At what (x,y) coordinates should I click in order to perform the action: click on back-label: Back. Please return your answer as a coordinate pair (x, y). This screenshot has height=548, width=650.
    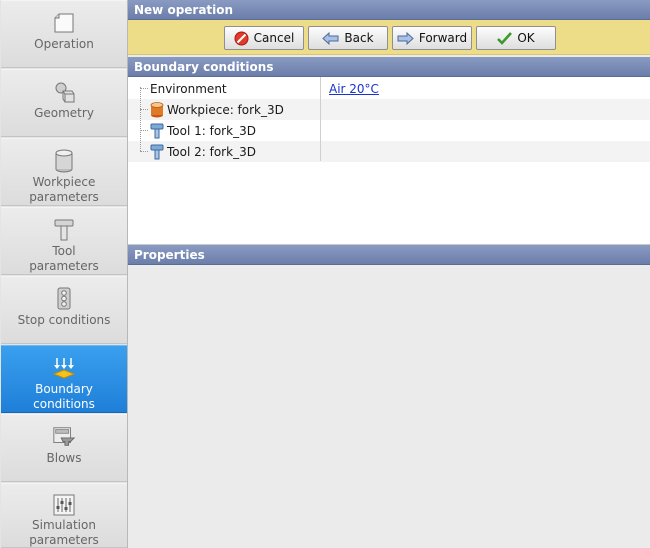
    Looking at the image, I should click on (359, 38).